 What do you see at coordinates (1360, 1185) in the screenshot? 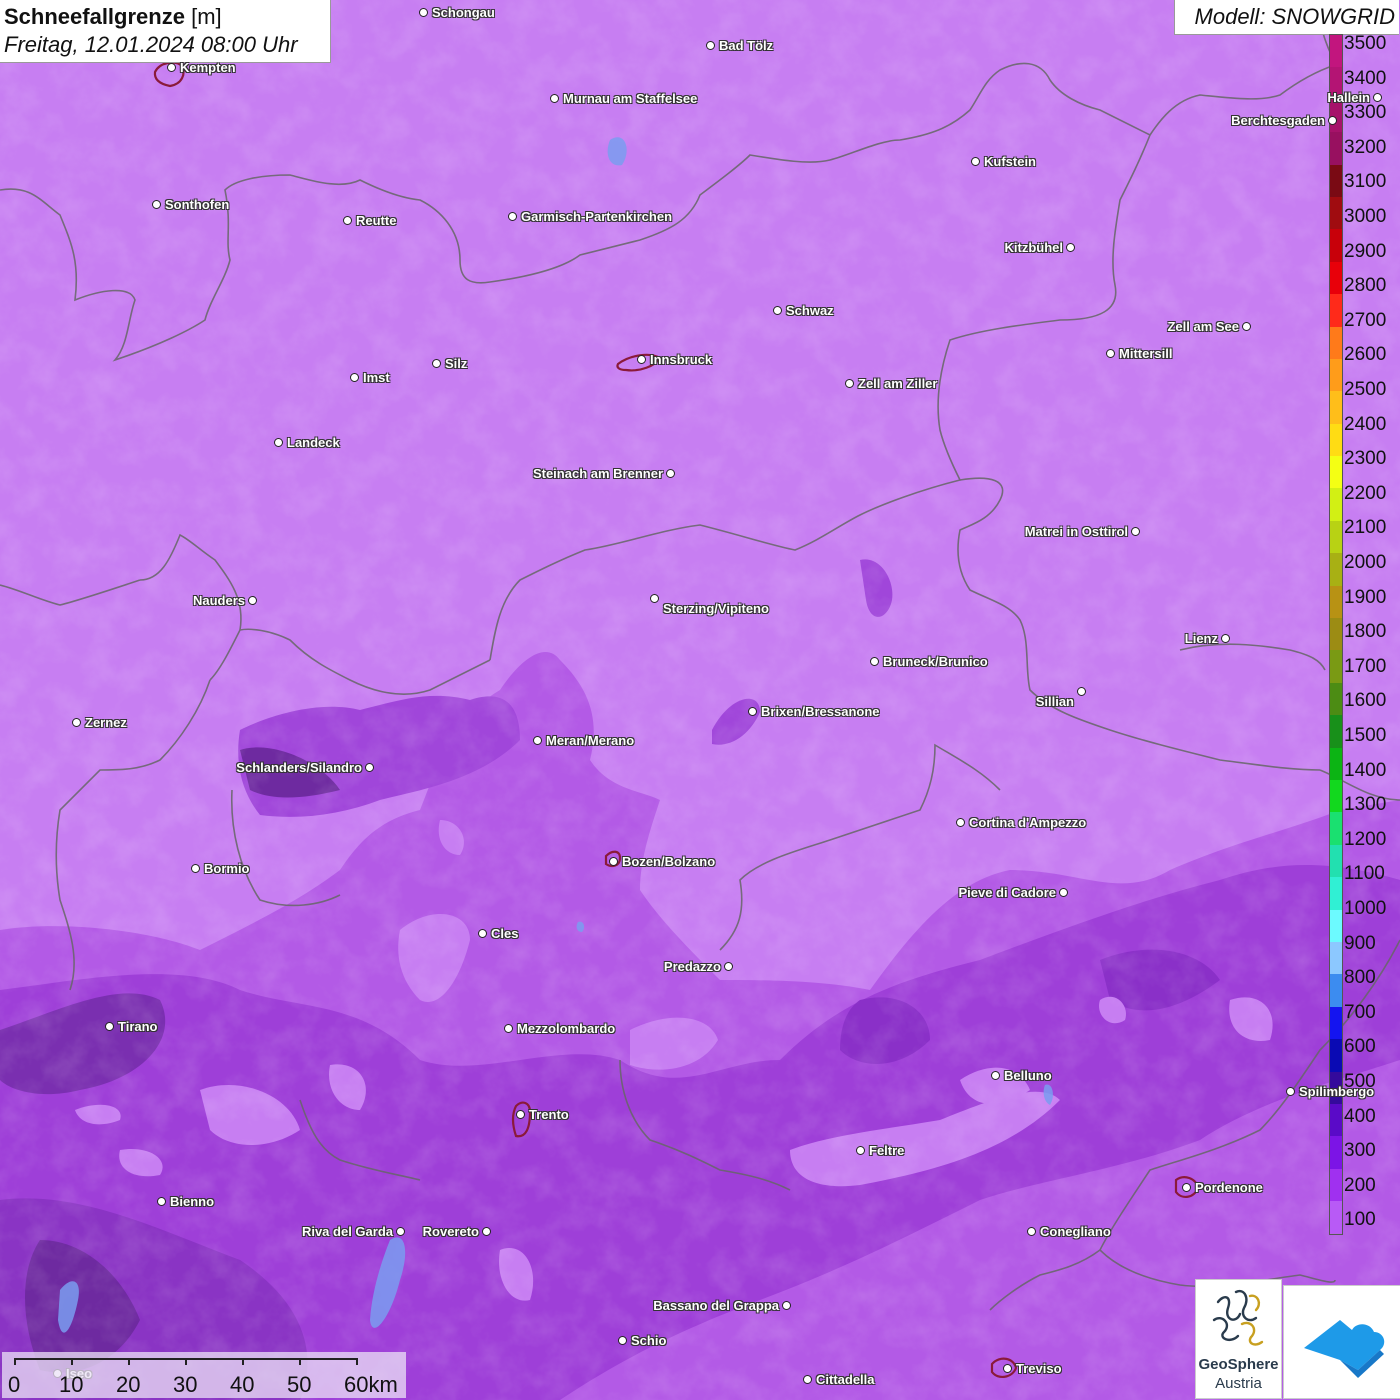
I see `legend-label: 200` at bounding box center [1360, 1185].